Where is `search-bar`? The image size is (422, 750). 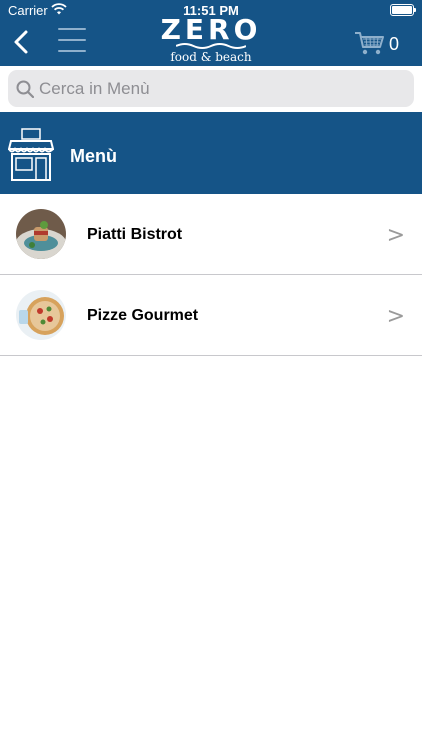
search-bar is located at coordinates (211, 88).